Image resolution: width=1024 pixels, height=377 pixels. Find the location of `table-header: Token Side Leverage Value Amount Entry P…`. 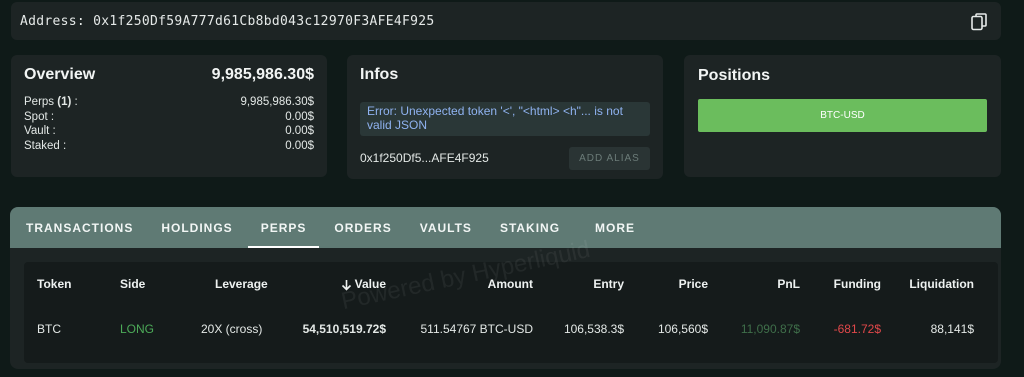

table-header: Token Side Leverage Value Amount Entry P… is located at coordinates (511, 284).